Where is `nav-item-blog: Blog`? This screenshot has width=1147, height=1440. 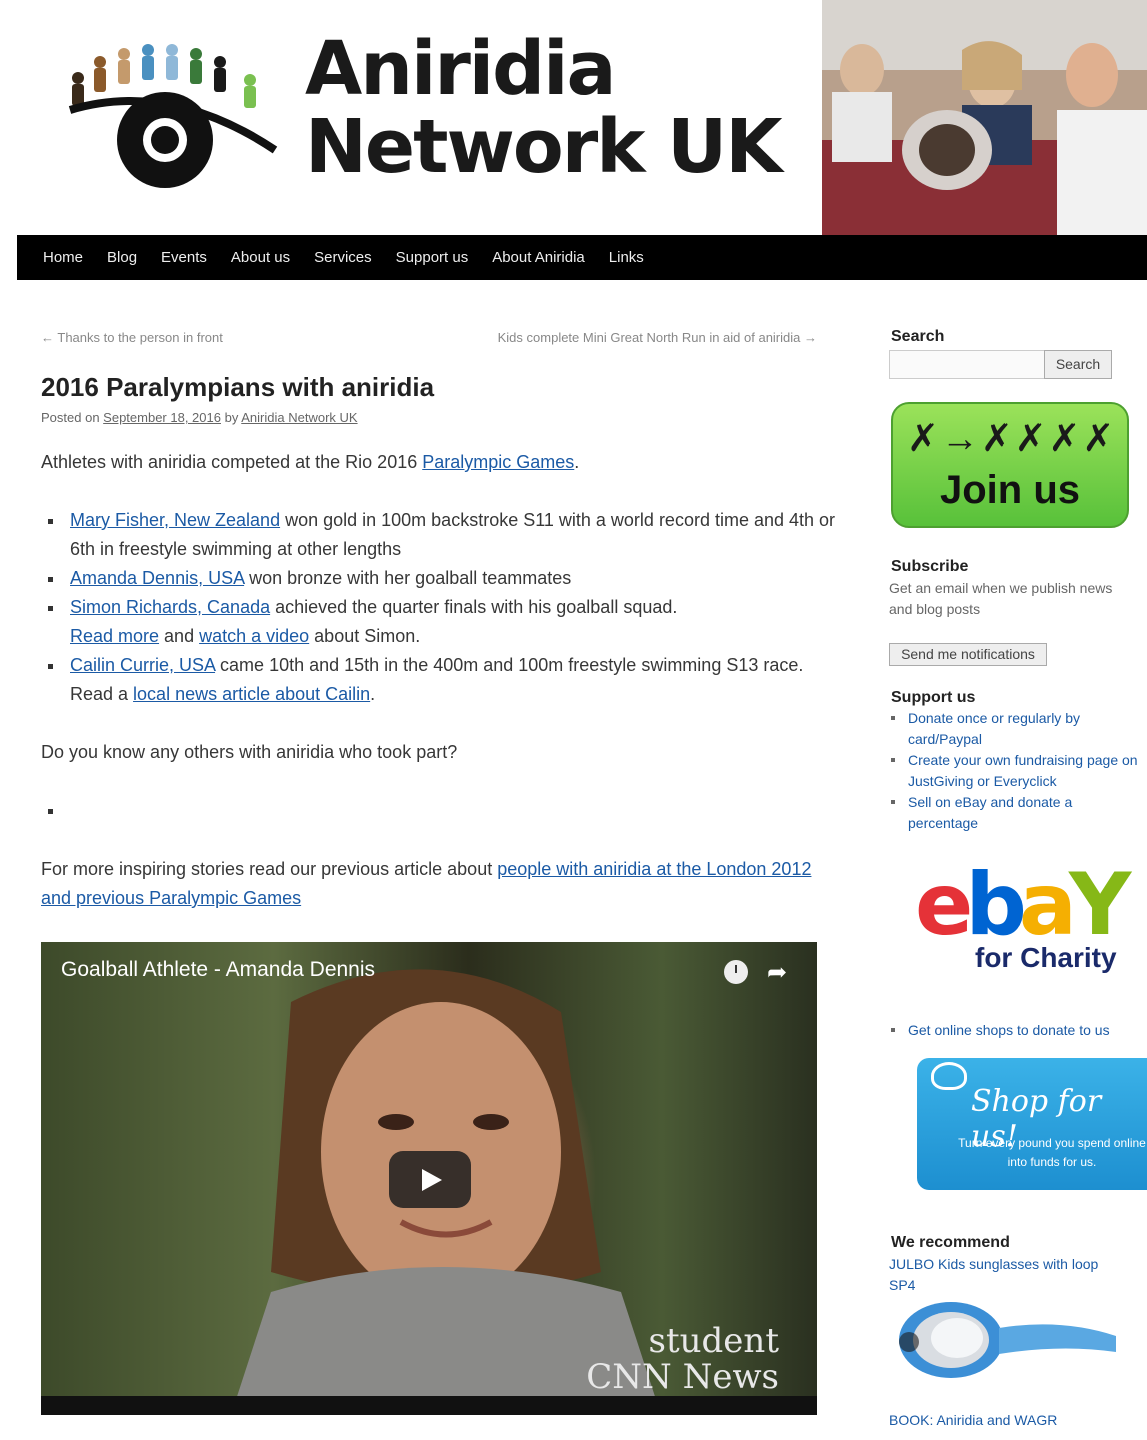
nav-item-blog: Blog is located at coordinates (122, 257).